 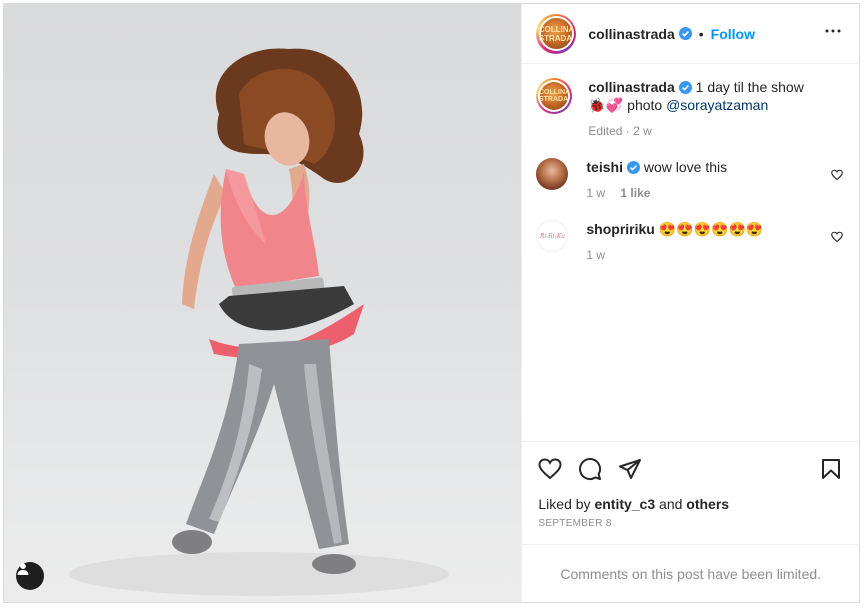 What do you see at coordinates (690, 528) in the screenshot?
I see `post-date: SEPTEMBER 8` at bounding box center [690, 528].